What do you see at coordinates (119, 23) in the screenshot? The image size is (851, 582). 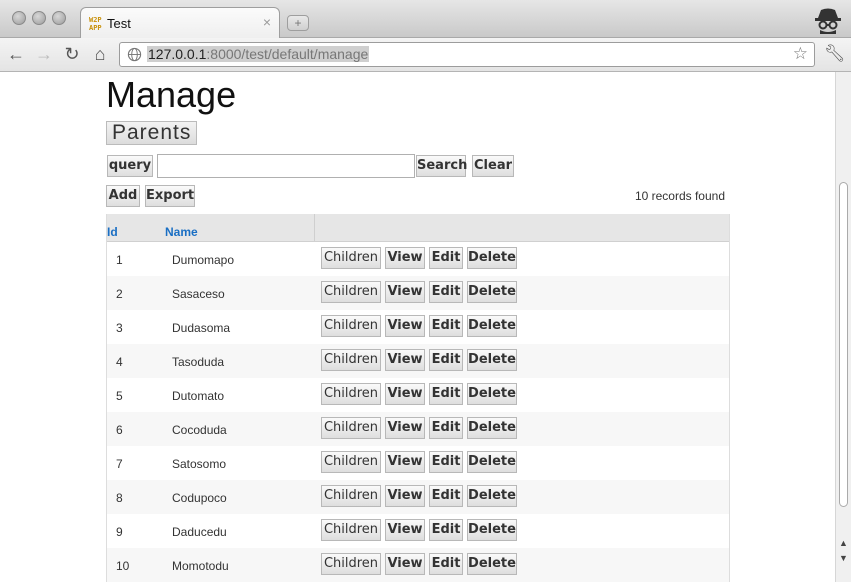 I see `tab-title: Test` at bounding box center [119, 23].